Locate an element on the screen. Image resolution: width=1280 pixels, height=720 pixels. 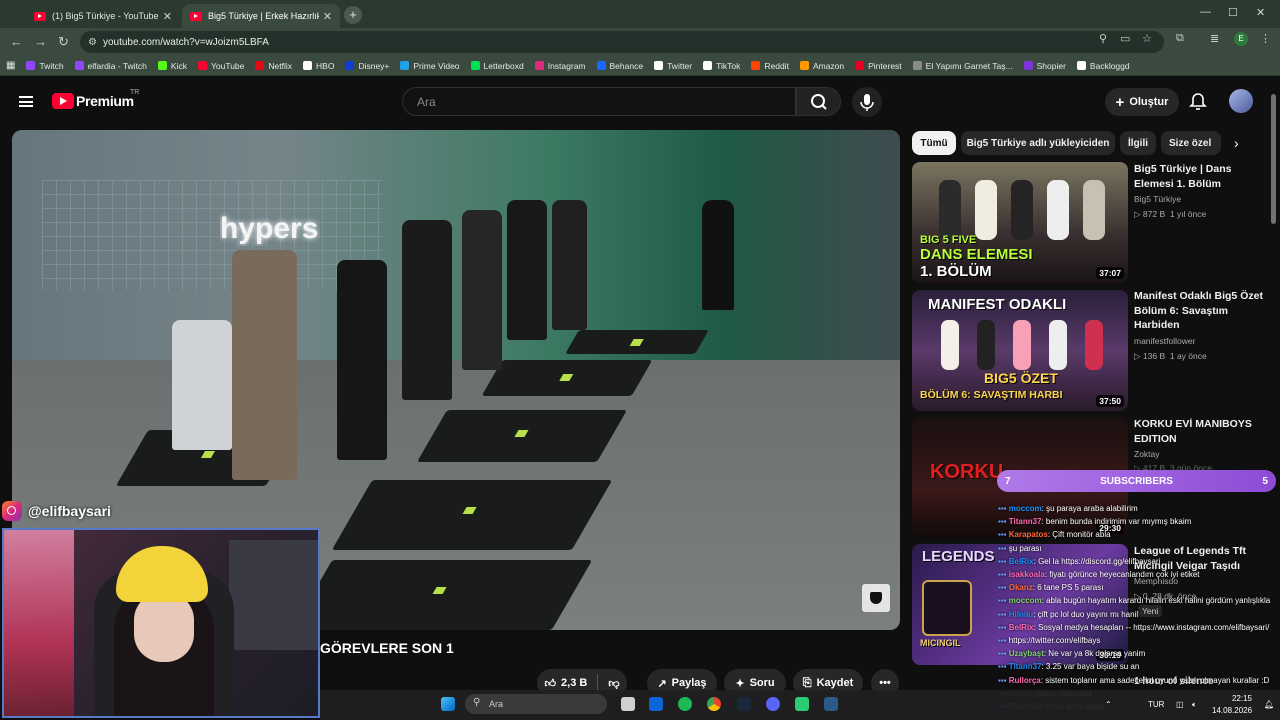
youtube-logo-icon is located at coordinates (63, 101).